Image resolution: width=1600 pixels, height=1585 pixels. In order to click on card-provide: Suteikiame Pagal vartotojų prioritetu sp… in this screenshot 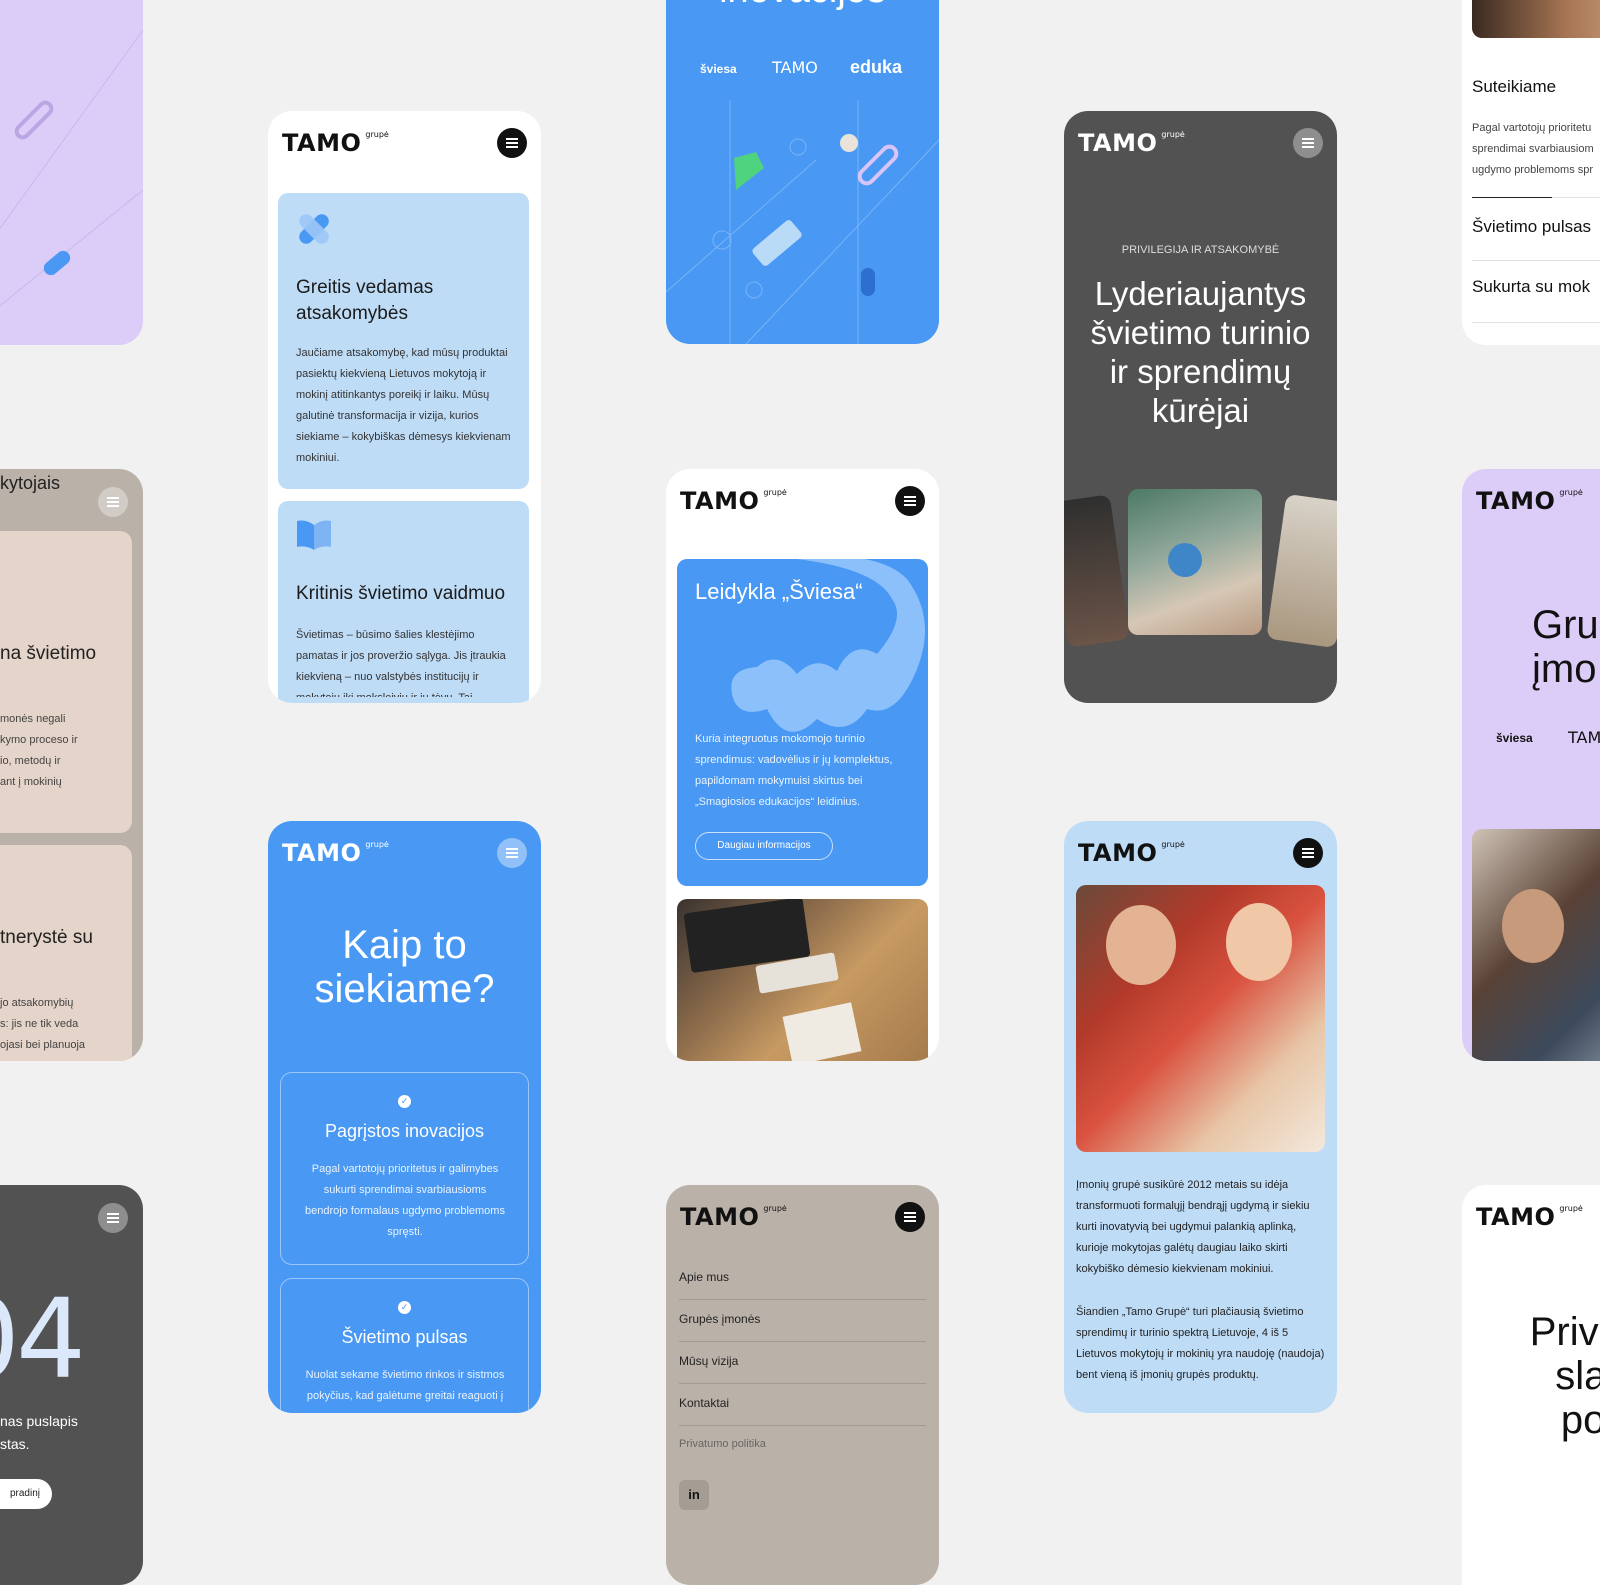, I will do `click(1531, 172)`.